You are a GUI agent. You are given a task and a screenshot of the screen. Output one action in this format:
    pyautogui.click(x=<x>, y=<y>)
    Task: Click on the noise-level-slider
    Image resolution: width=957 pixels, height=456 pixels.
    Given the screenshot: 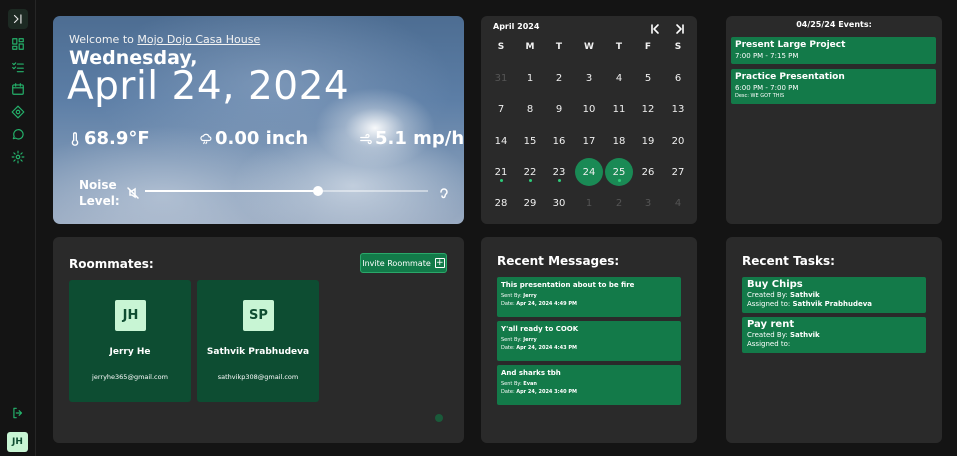 What is the action you would take?
    pyautogui.click(x=286, y=191)
    